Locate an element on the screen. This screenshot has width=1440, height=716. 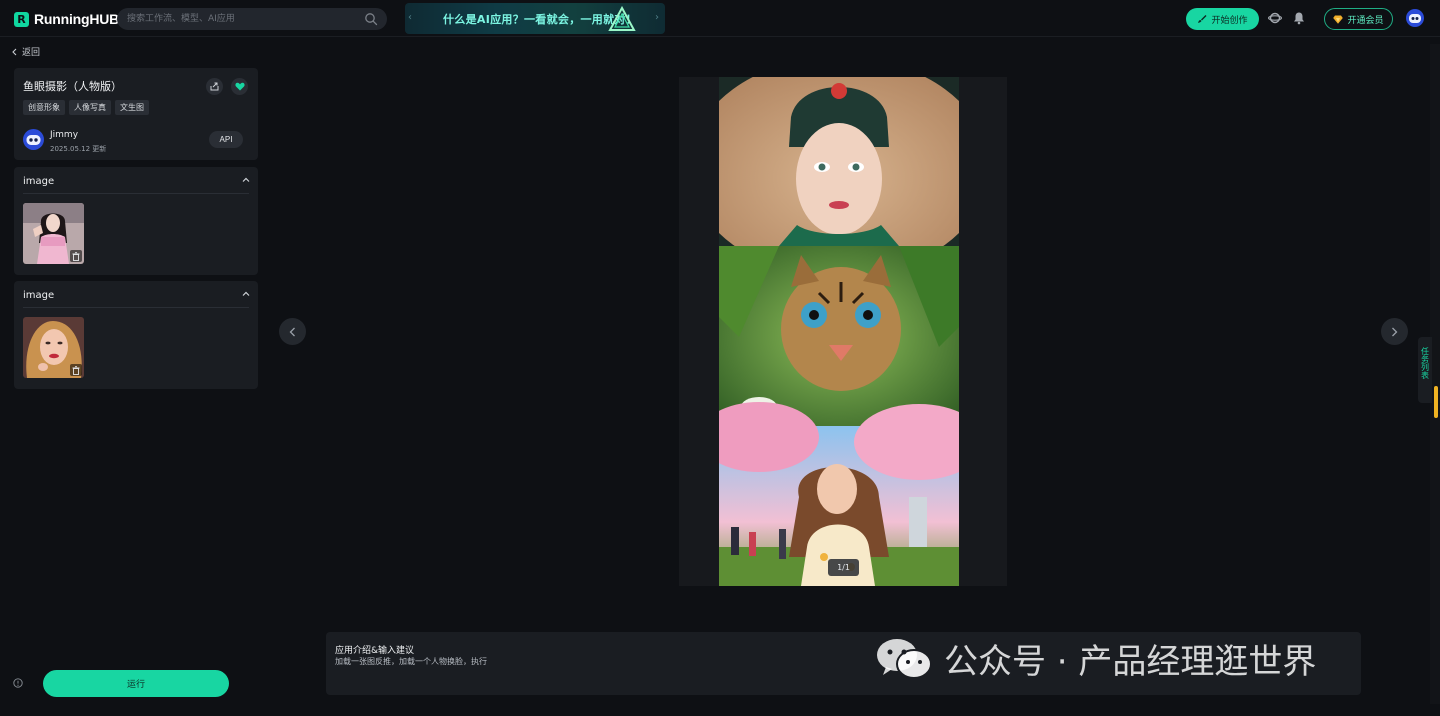
next-image-button is located at coordinates (1394, 331).